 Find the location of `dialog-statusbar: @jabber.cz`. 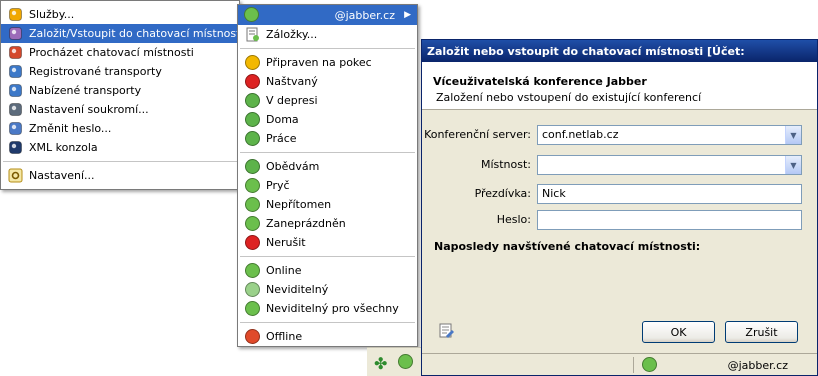

dialog-statusbar: @jabber.cz is located at coordinates (619, 364).